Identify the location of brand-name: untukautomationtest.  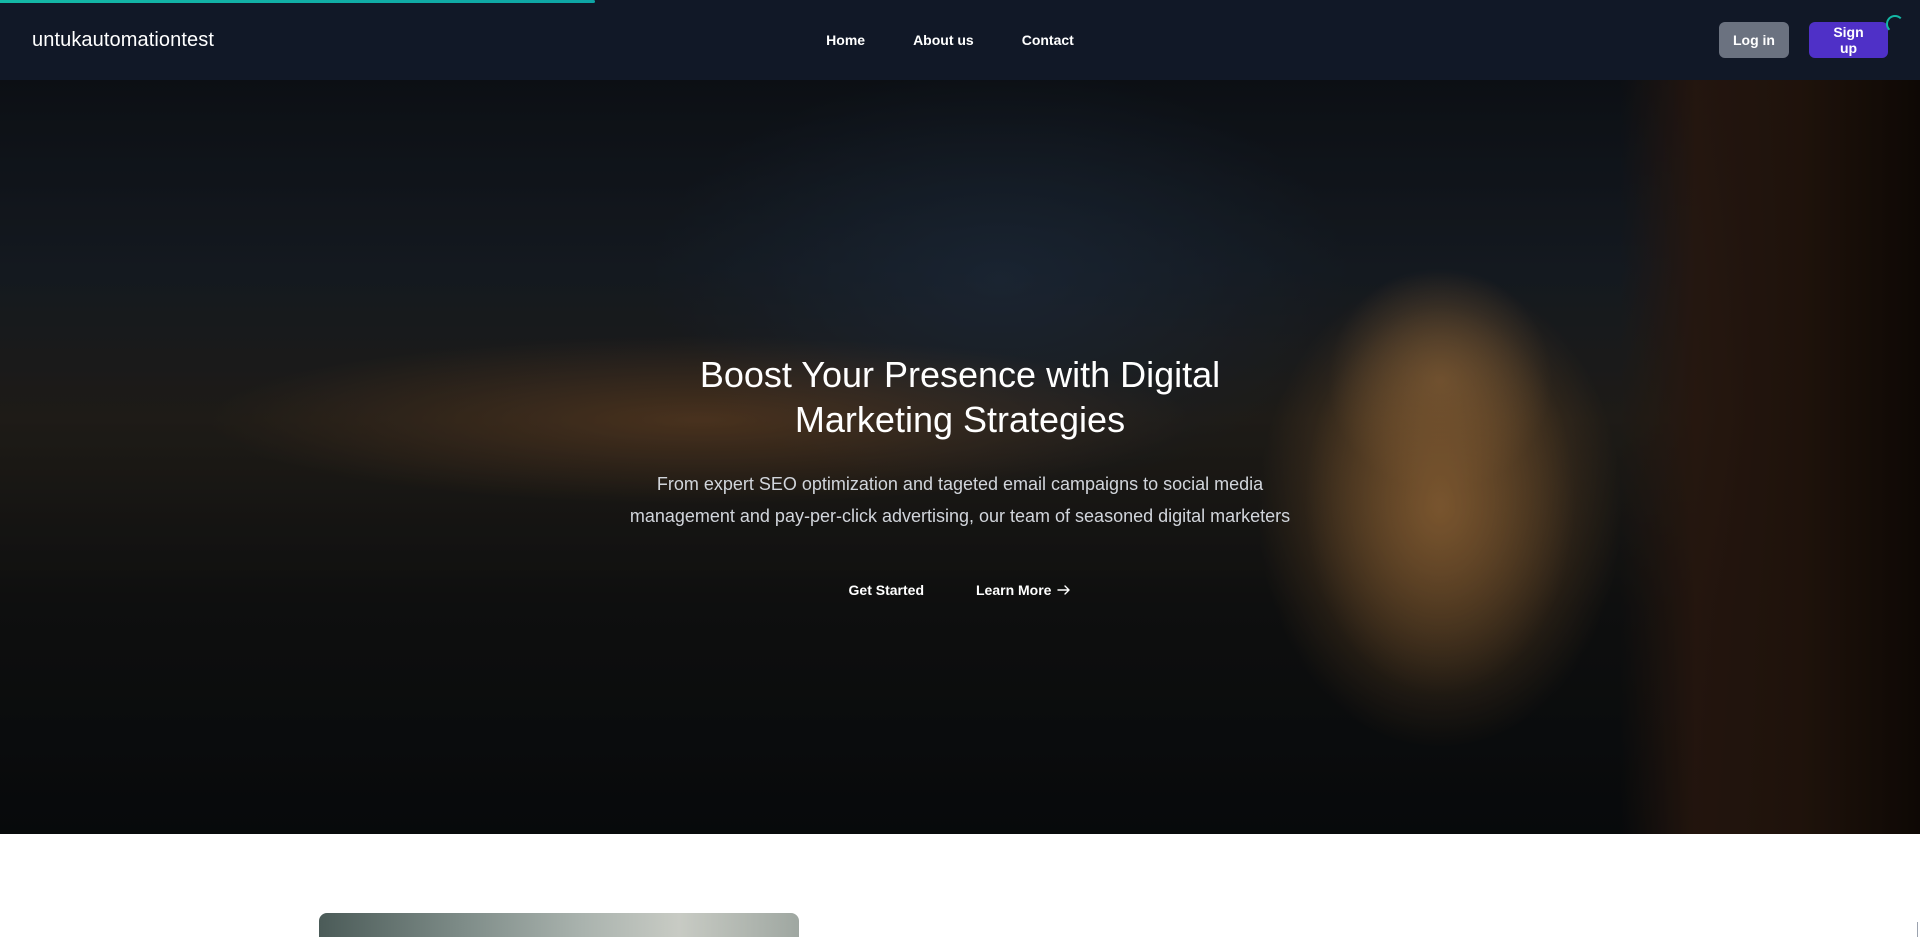
(123, 40).